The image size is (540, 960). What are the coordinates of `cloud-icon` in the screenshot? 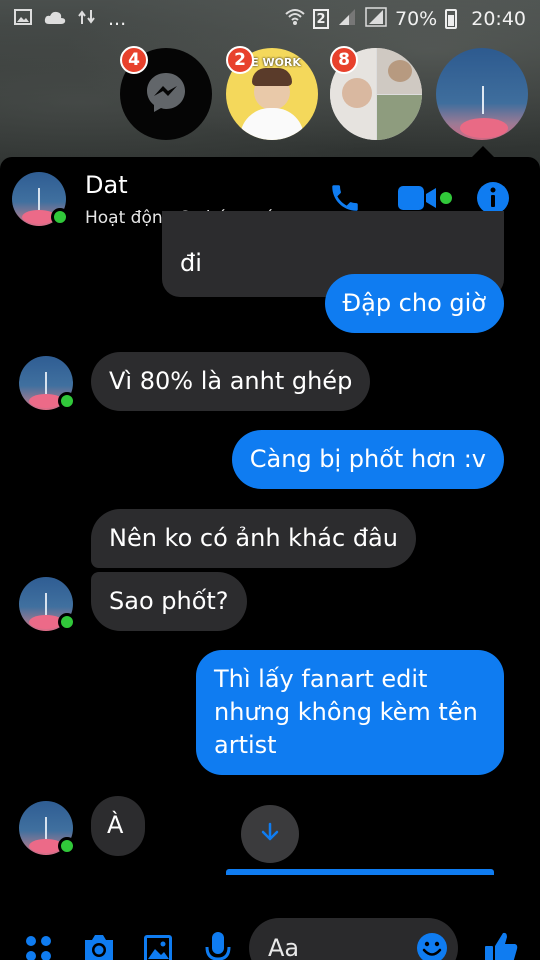 It's located at (55, 19).